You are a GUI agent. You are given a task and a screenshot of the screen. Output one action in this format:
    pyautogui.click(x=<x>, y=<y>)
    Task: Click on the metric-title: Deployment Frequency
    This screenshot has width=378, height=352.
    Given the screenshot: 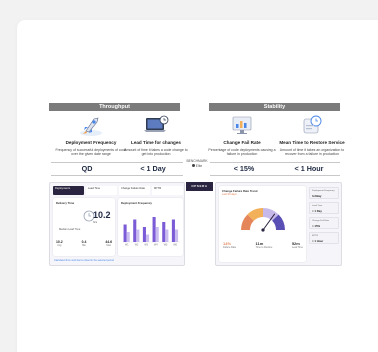 What is the action you would take?
    pyautogui.click(x=91, y=142)
    